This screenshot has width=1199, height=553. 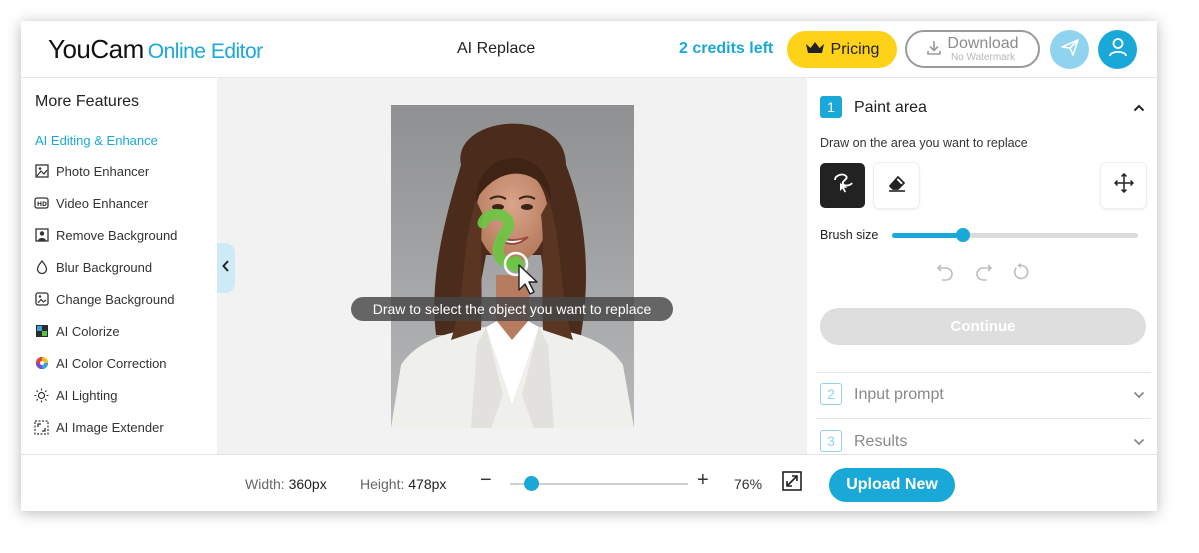 I want to click on paper-plane-icon, so click(x=1070, y=49).